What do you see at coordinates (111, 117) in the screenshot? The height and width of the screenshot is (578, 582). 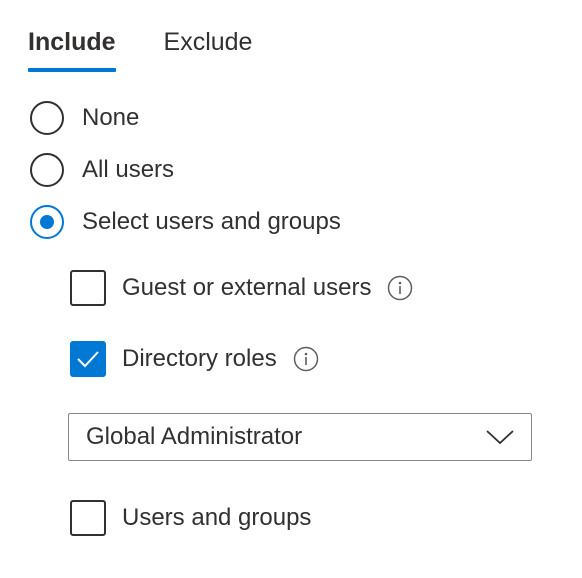 I see `radio-none-label: None` at bounding box center [111, 117].